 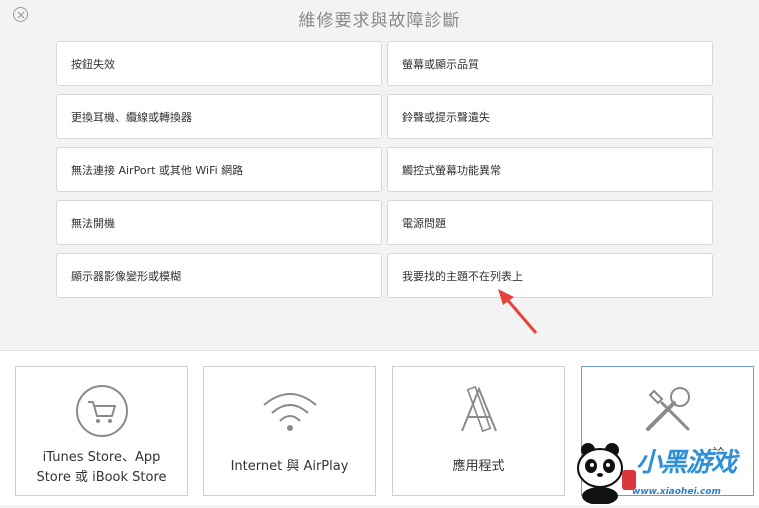 I want to click on category-label: Internet 與 AirPlay, so click(x=289, y=466).